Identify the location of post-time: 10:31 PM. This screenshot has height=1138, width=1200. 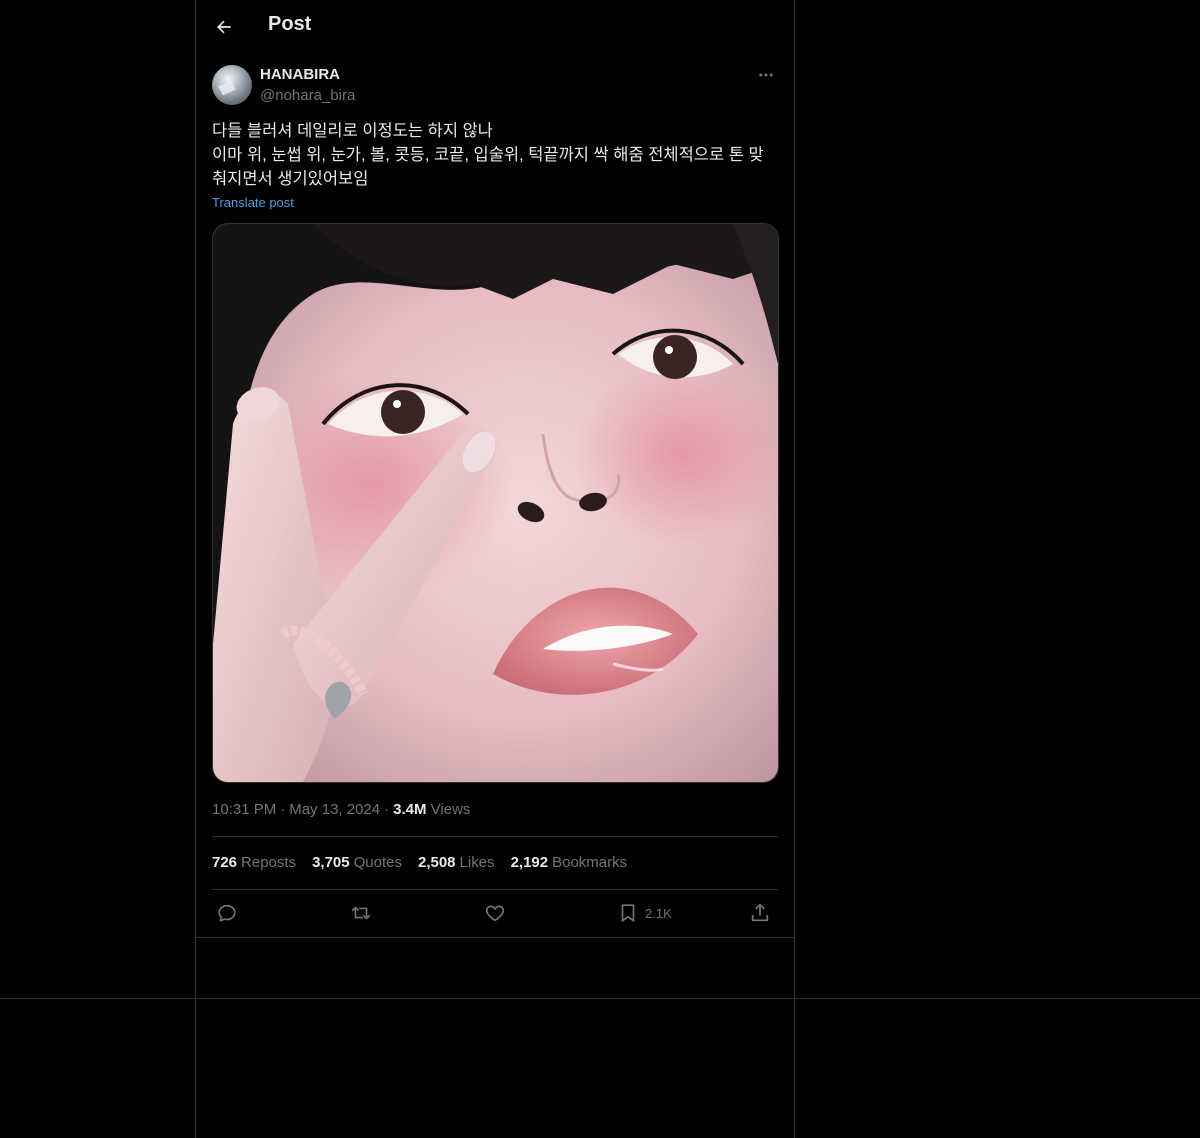
(244, 809).